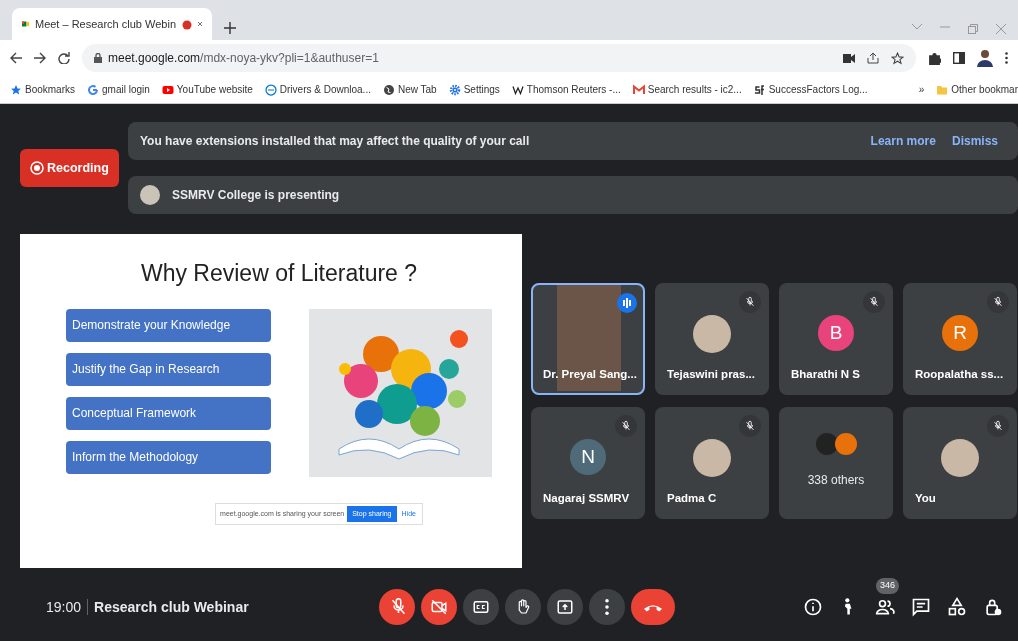 Image resolution: width=1018 pixels, height=641 pixels. I want to click on folder-icon, so click(942, 89).